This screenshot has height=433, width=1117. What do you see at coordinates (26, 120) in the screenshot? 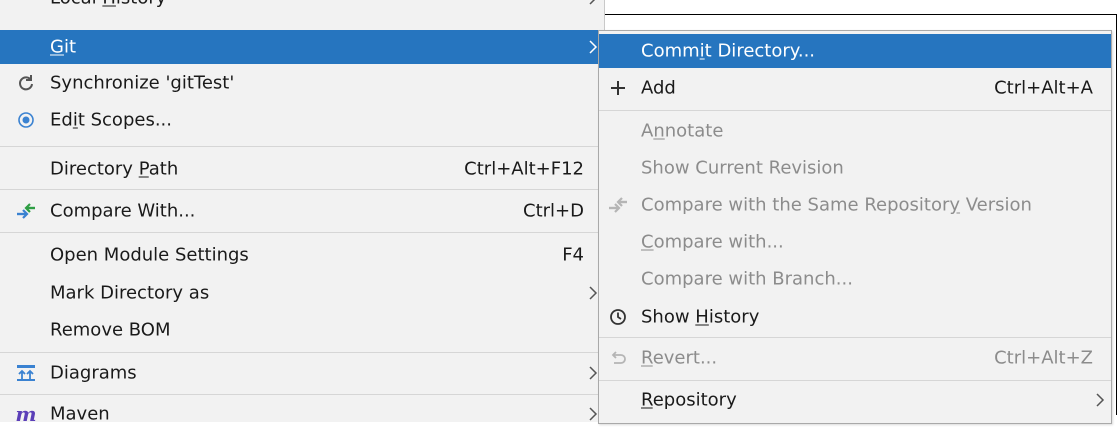
I see `scope-icon` at bounding box center [26, 120].